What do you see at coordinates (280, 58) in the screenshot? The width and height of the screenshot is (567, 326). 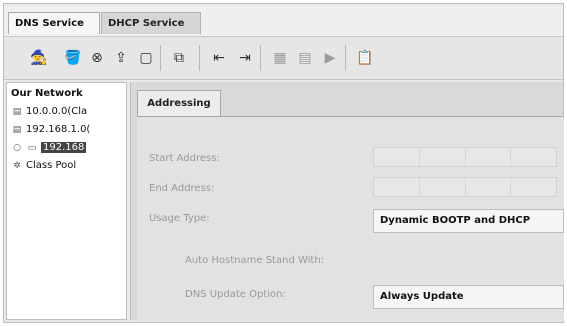 I see `grid-icon: ▦` at bounding box center [280, 58].